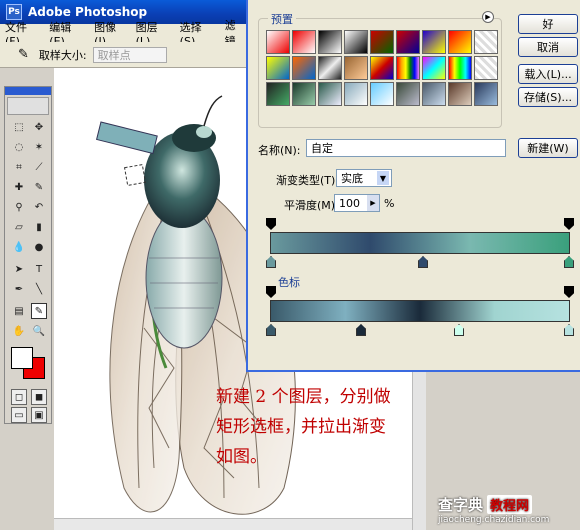 The image size is (580, 530). I want to click on smoothness-input: 100 ▶, so click(357, 203).